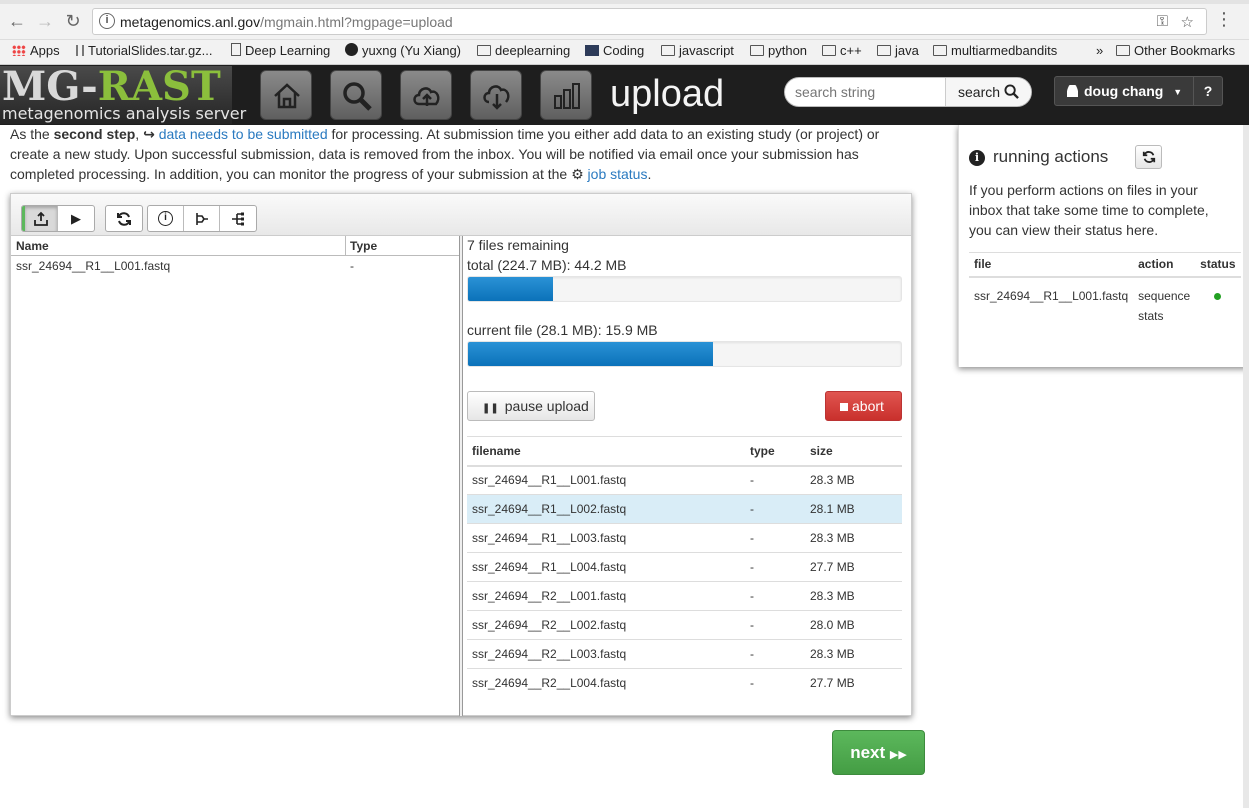 Image resolution: width=1249 pixels, height=808 pixels. Describe the element at coordinates (778, 50) in the screenshot. I see `bookmark-python: python` at that location.